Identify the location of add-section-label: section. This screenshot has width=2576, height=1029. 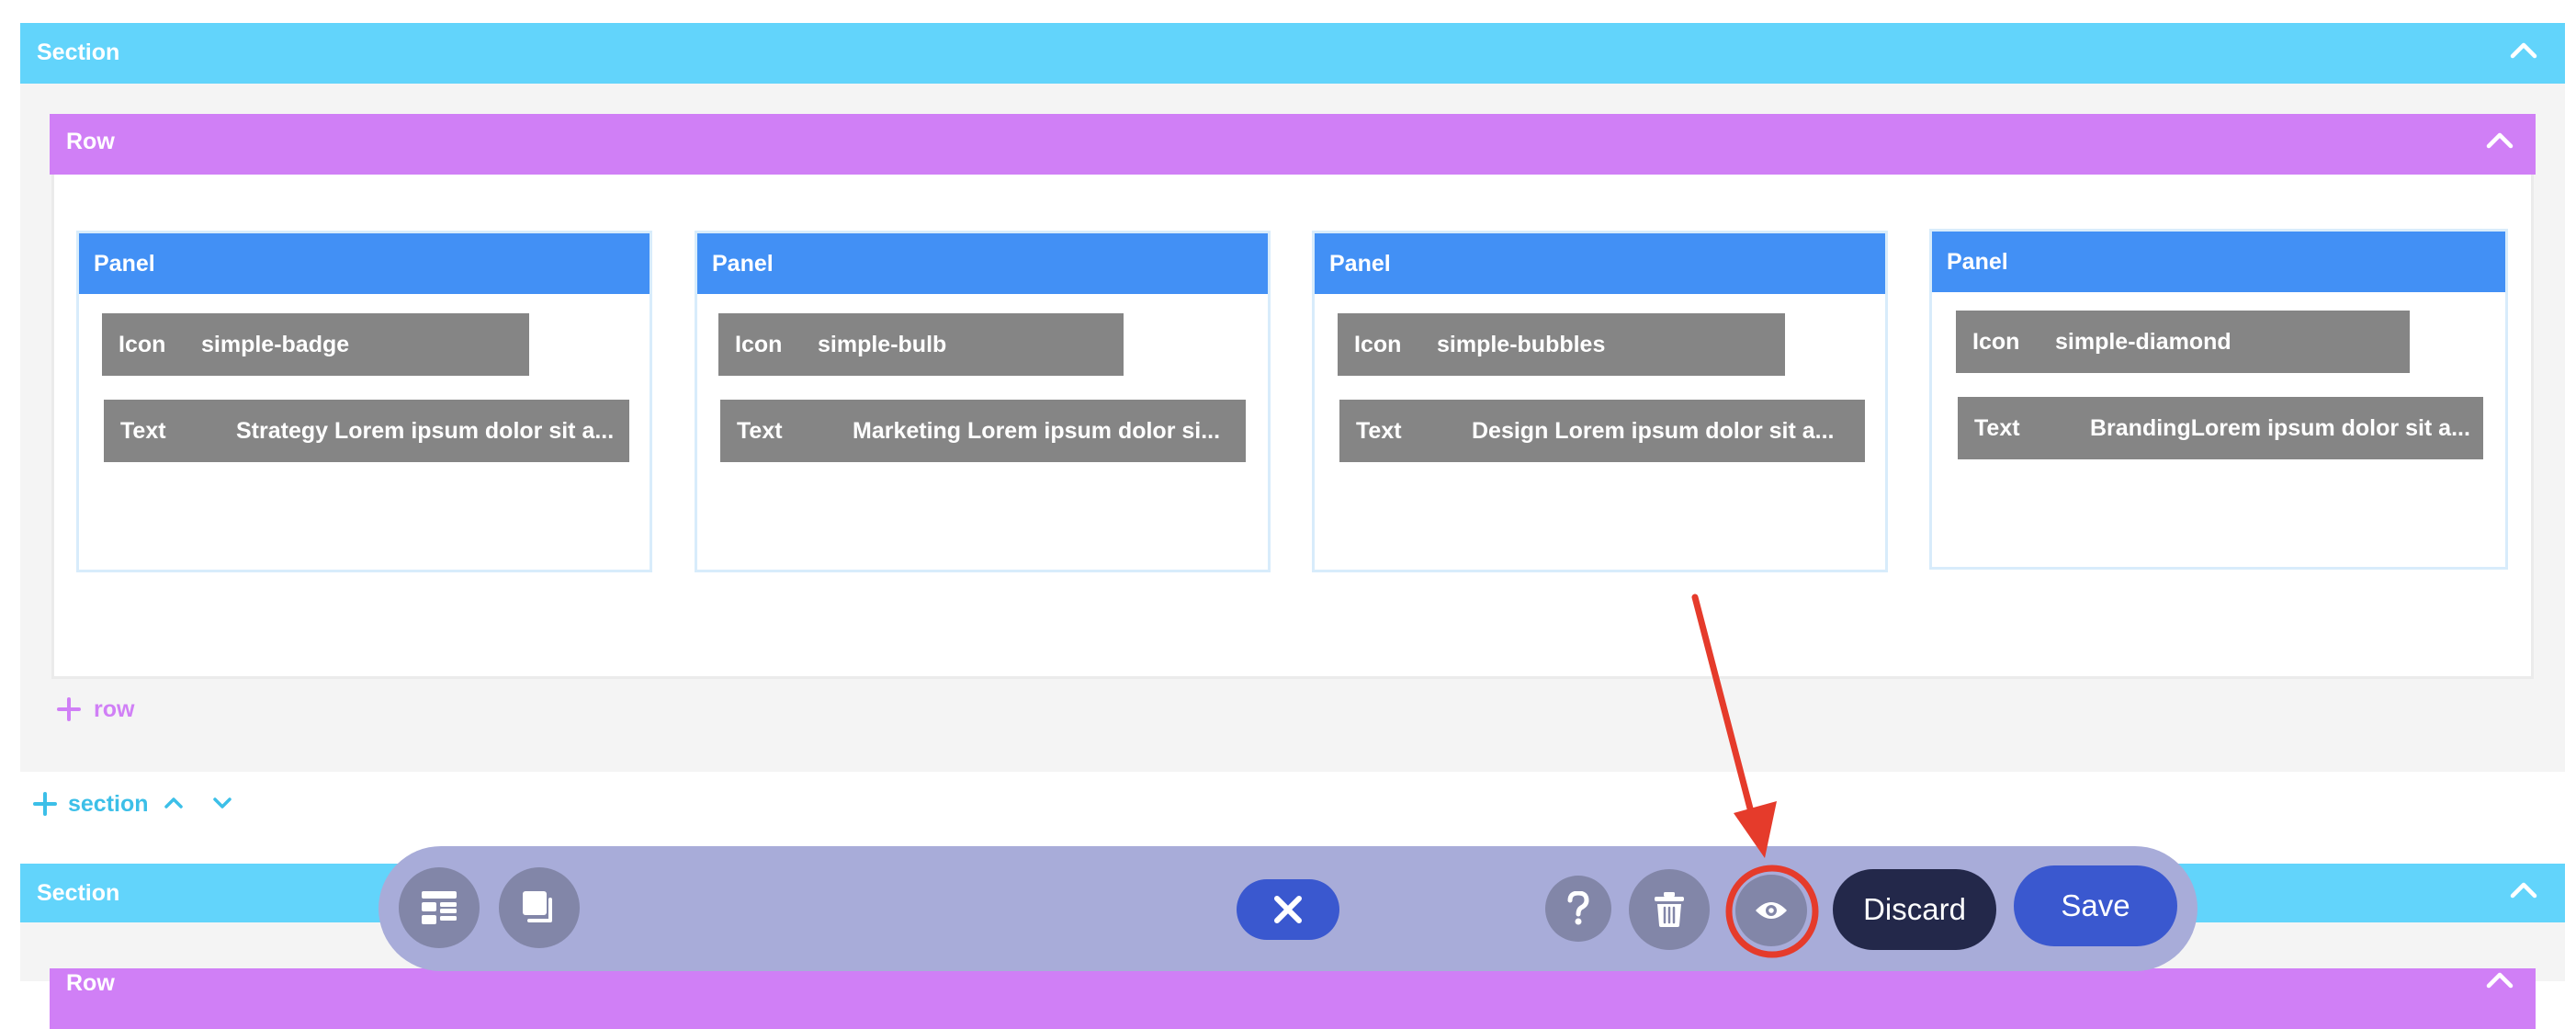
(108, 804).